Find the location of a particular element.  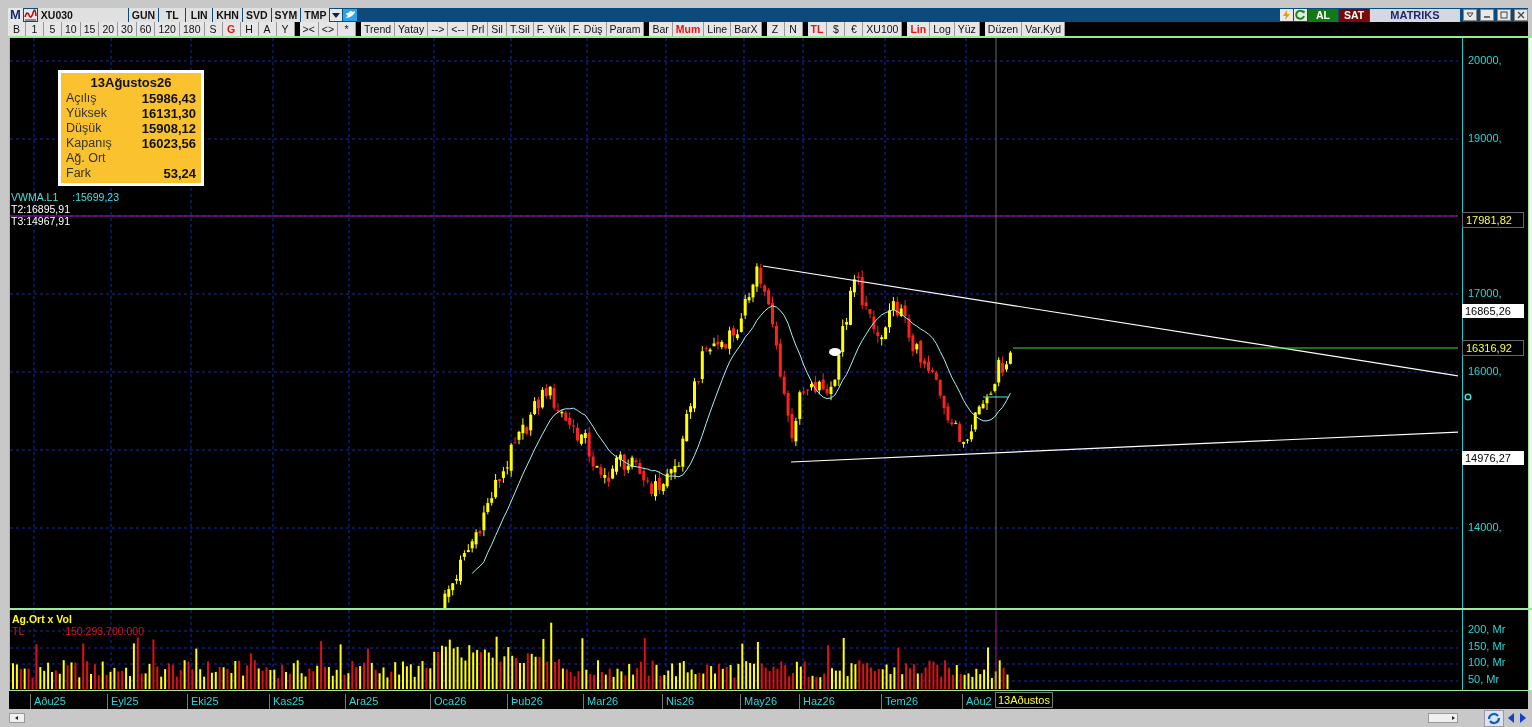

toolbar-button: <> is located at coordinates (328, 29).